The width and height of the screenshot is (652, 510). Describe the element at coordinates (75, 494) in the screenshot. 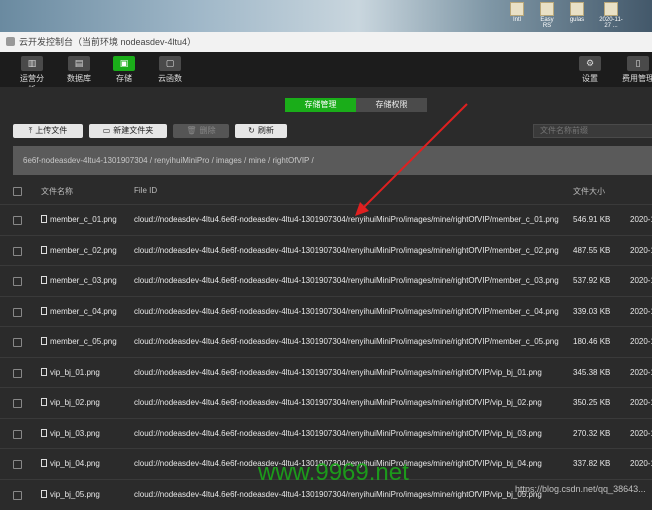

I see `file-name: vip_bj_05.png` at that location.